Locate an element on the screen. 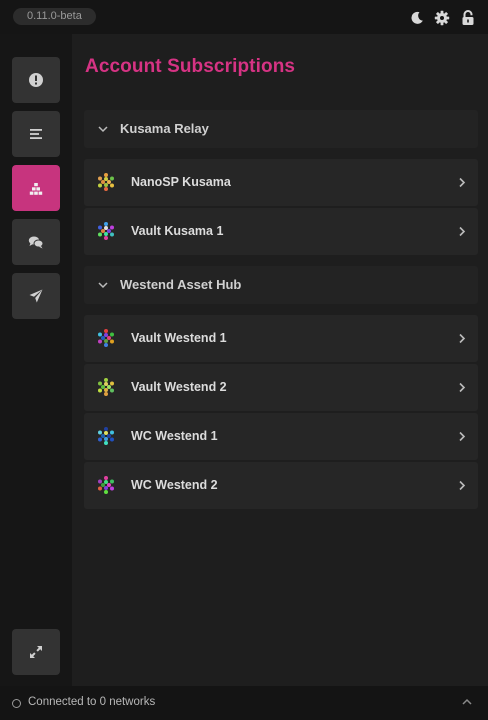 The height and width of the screenshot is (720, 488). sidebar-item-subscriptions is located at coordinates (36, 188).